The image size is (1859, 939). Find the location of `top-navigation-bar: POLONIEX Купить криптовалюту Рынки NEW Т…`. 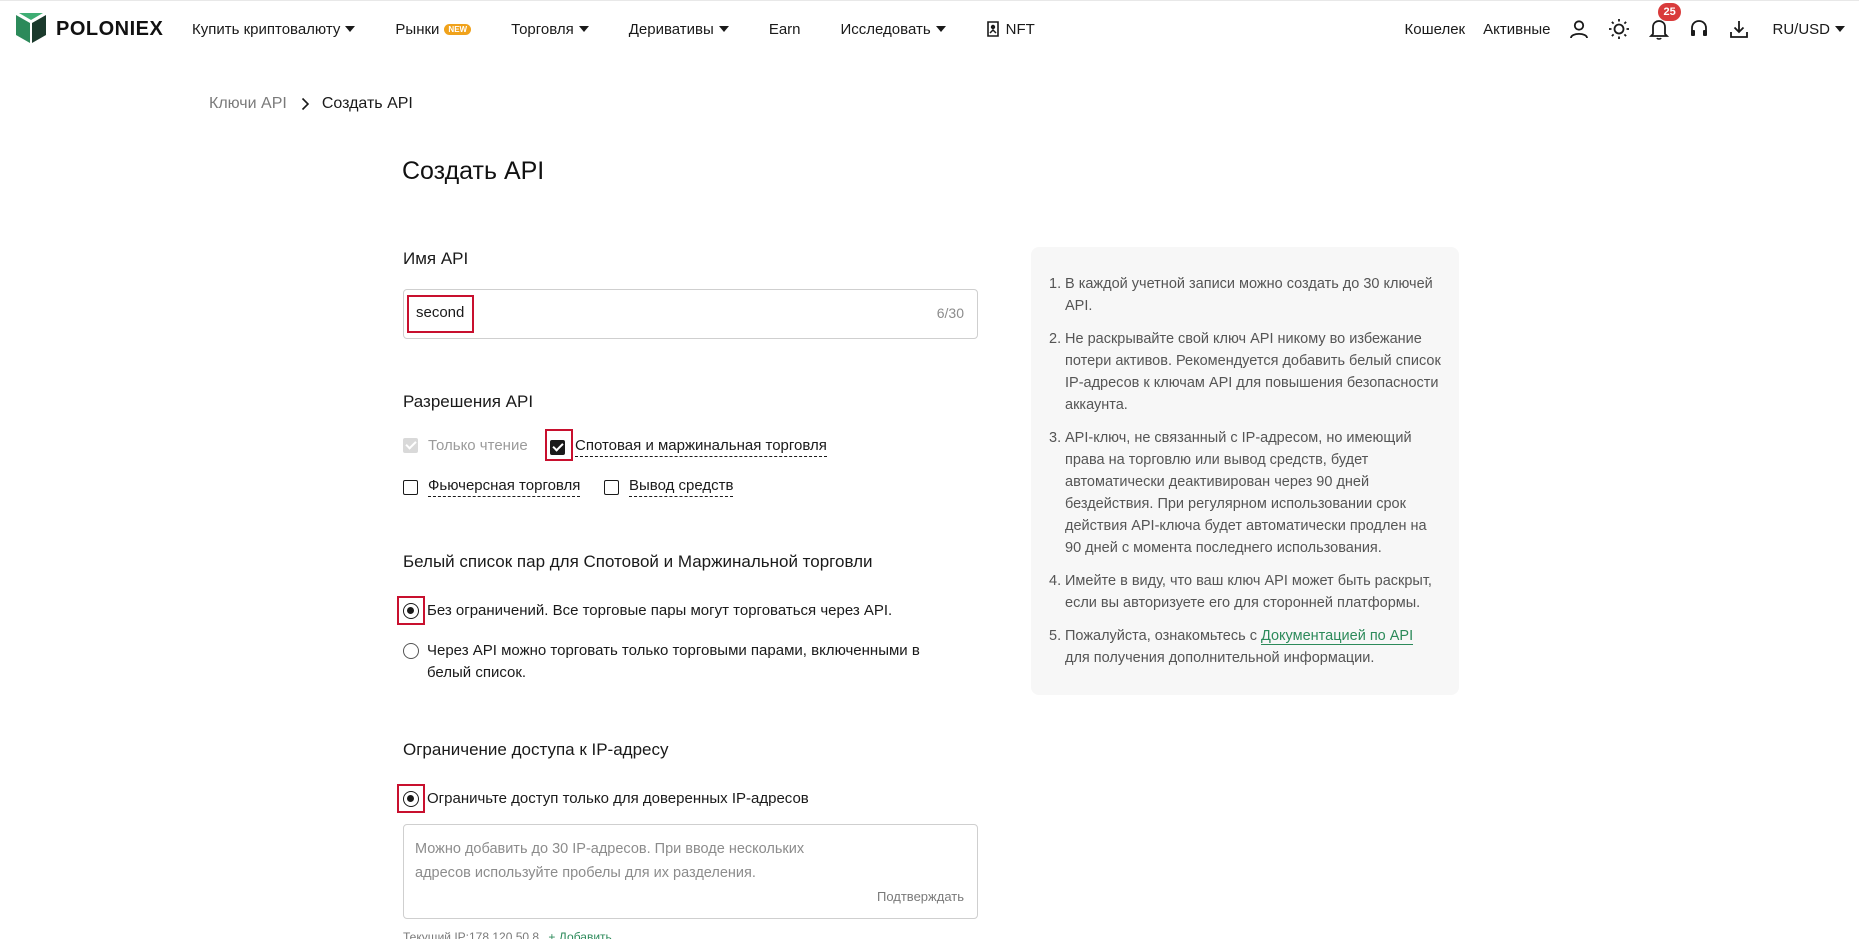

top-navigation-bar: POLONIEX Купить криптовалюту Рынки NEW Т… is located at coordinates (929, 28).